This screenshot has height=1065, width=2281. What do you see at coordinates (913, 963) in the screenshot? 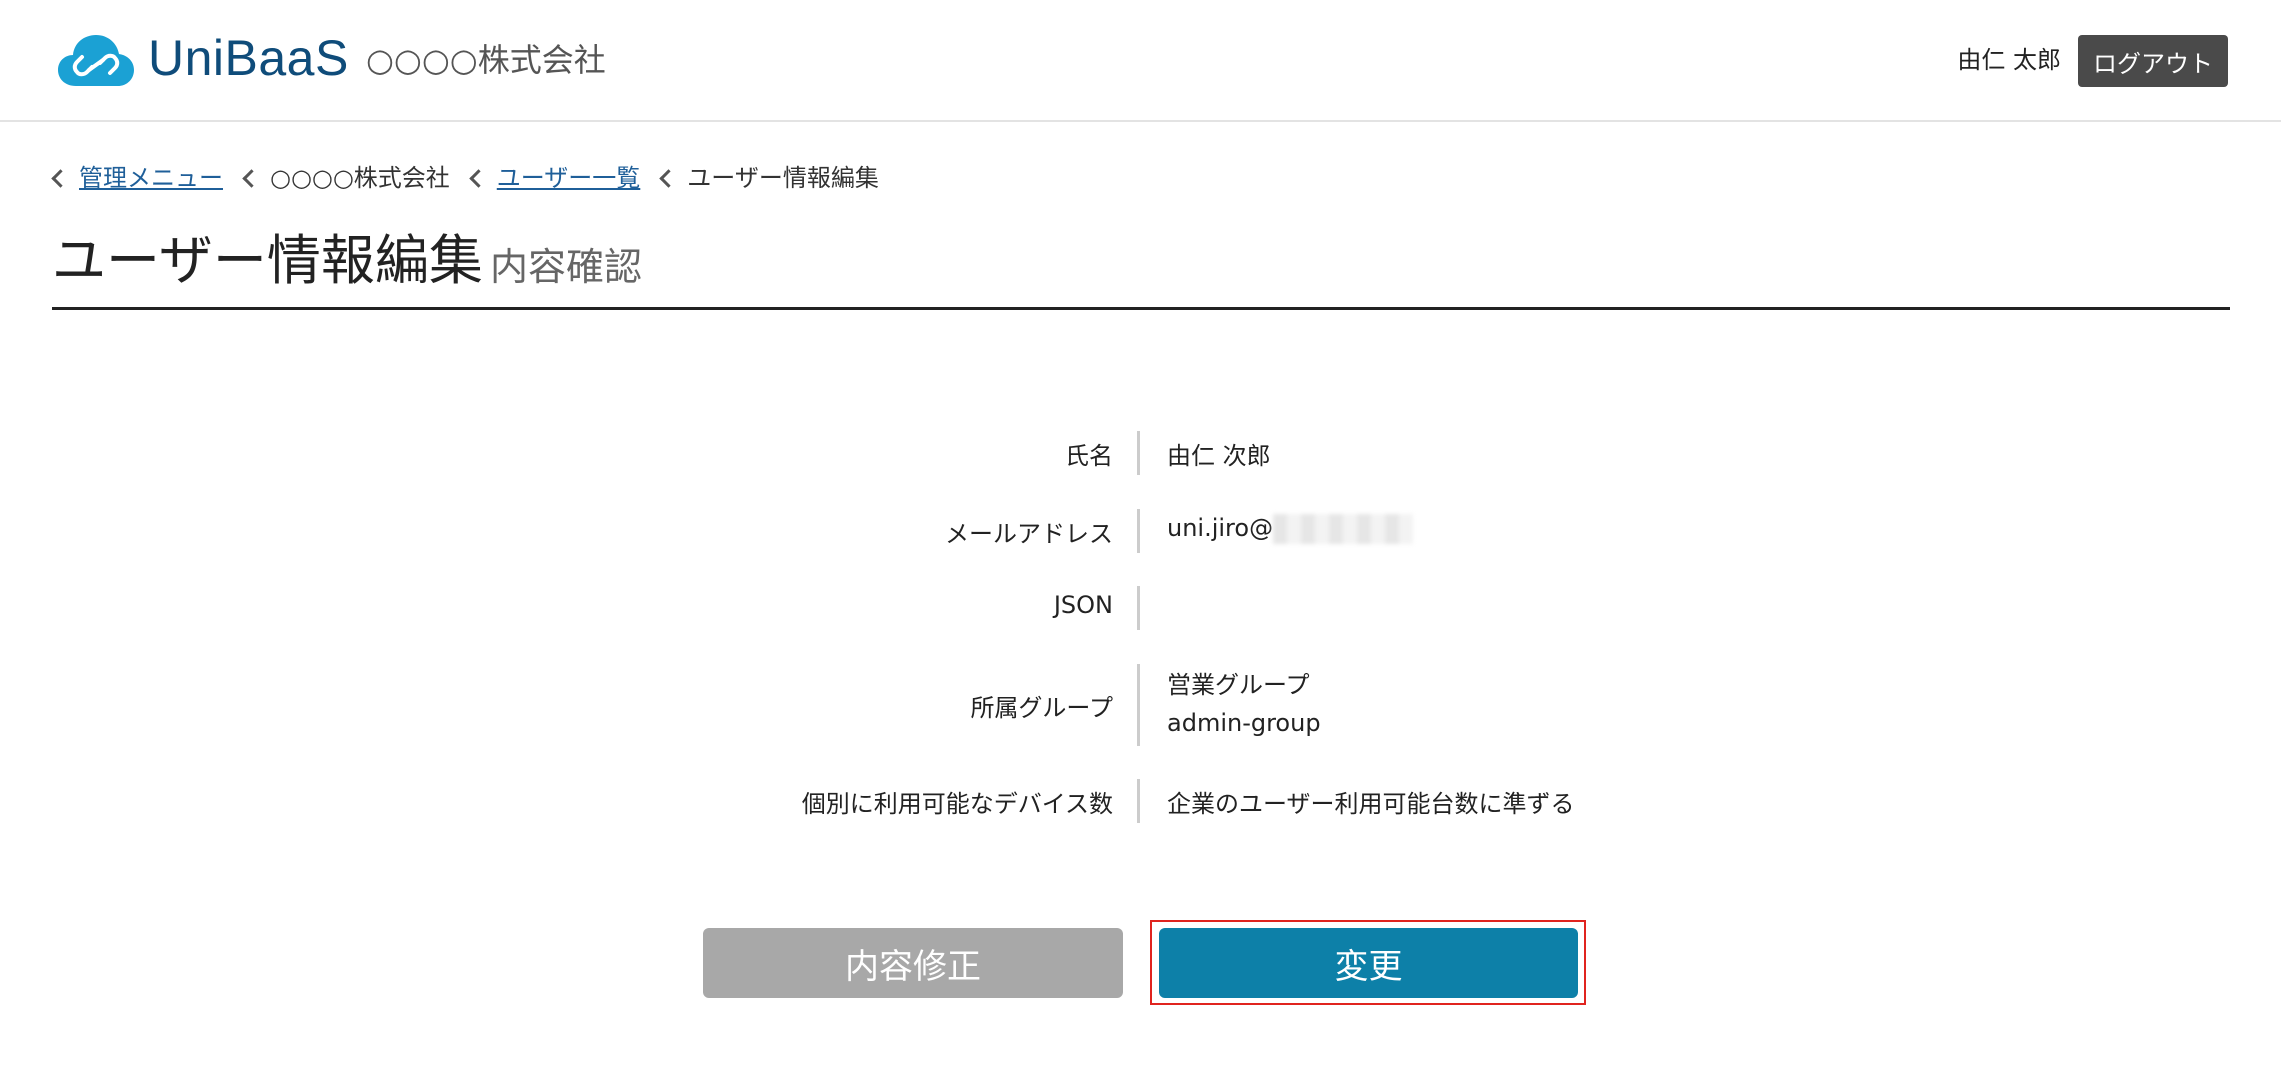
I see `modify-content-button: 内容修正` at bounding box center [913, 963].